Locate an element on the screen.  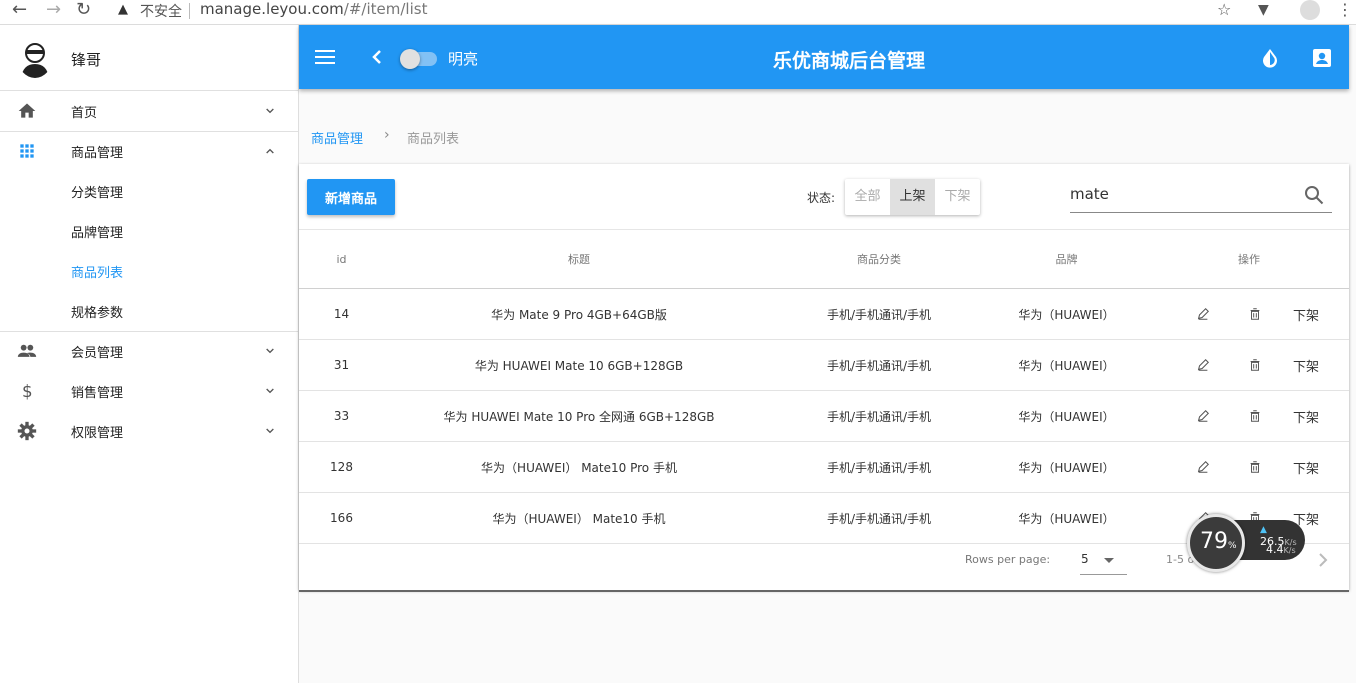
sidebar-item-permissions: 权限管理 is located at coordinates (149, 431).